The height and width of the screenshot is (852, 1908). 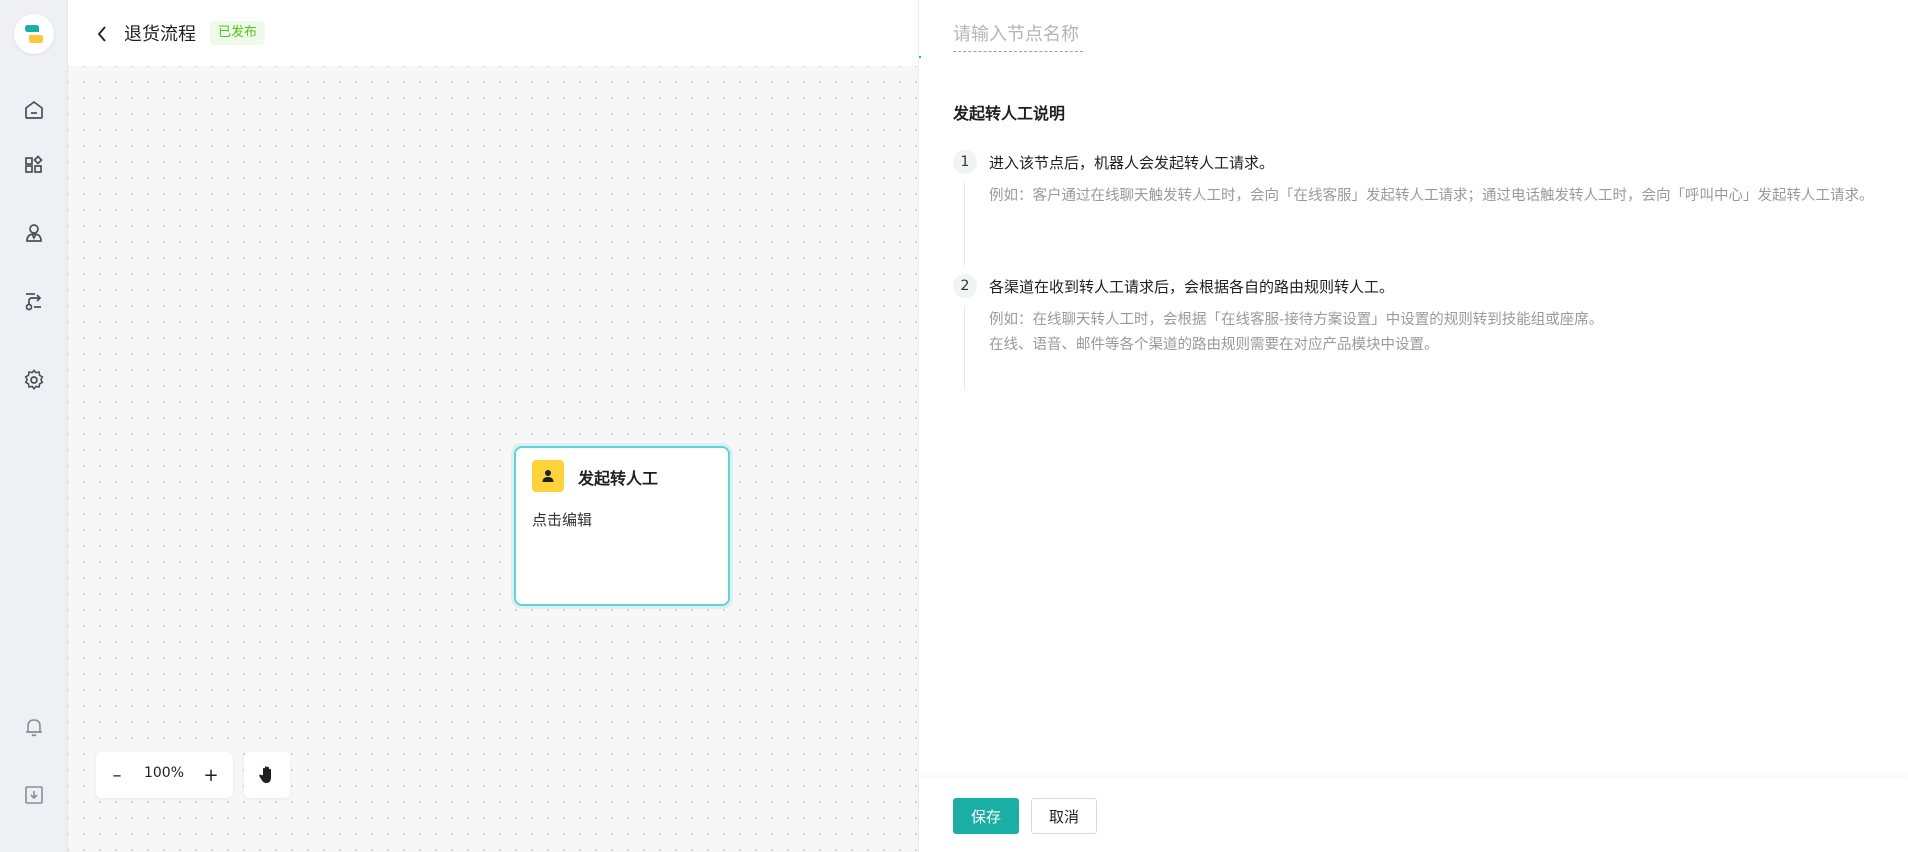 What do you see at coordinates (34, 233) in the screenshot?
I see `agent-icon` at bounding box center [34, 233].